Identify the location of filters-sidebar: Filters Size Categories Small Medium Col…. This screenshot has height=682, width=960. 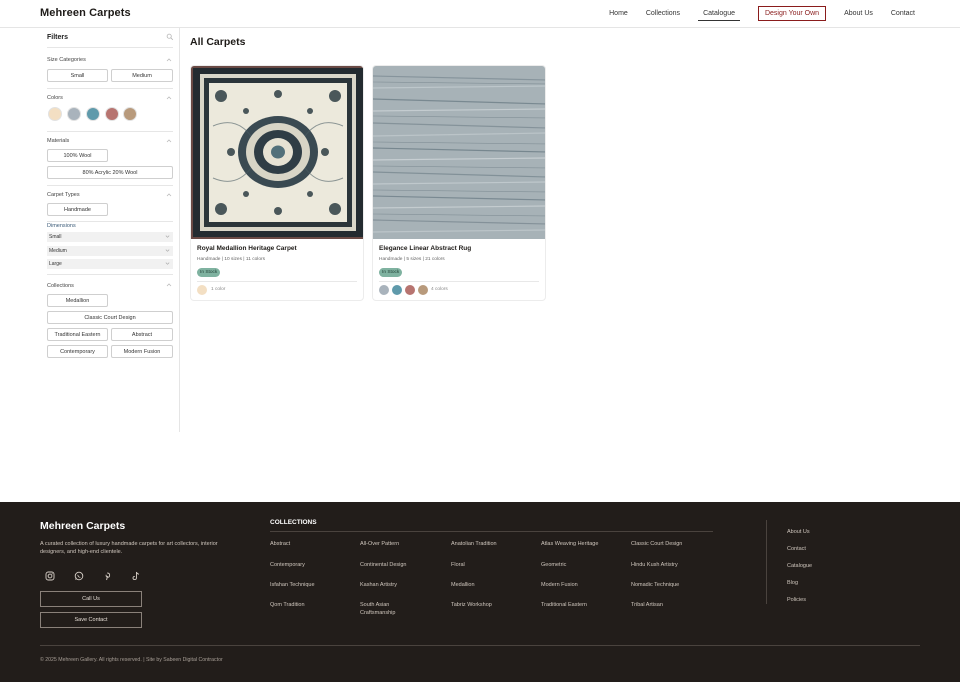
(110, 230).